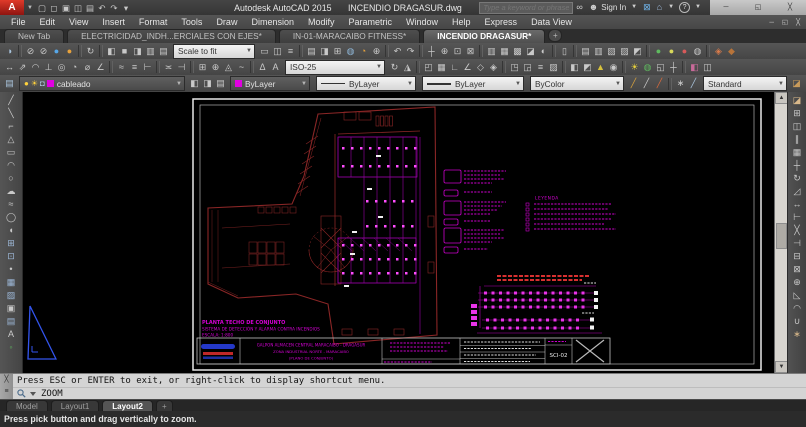  I want to click on command-customize-icon: ≡, so click(6, 392).